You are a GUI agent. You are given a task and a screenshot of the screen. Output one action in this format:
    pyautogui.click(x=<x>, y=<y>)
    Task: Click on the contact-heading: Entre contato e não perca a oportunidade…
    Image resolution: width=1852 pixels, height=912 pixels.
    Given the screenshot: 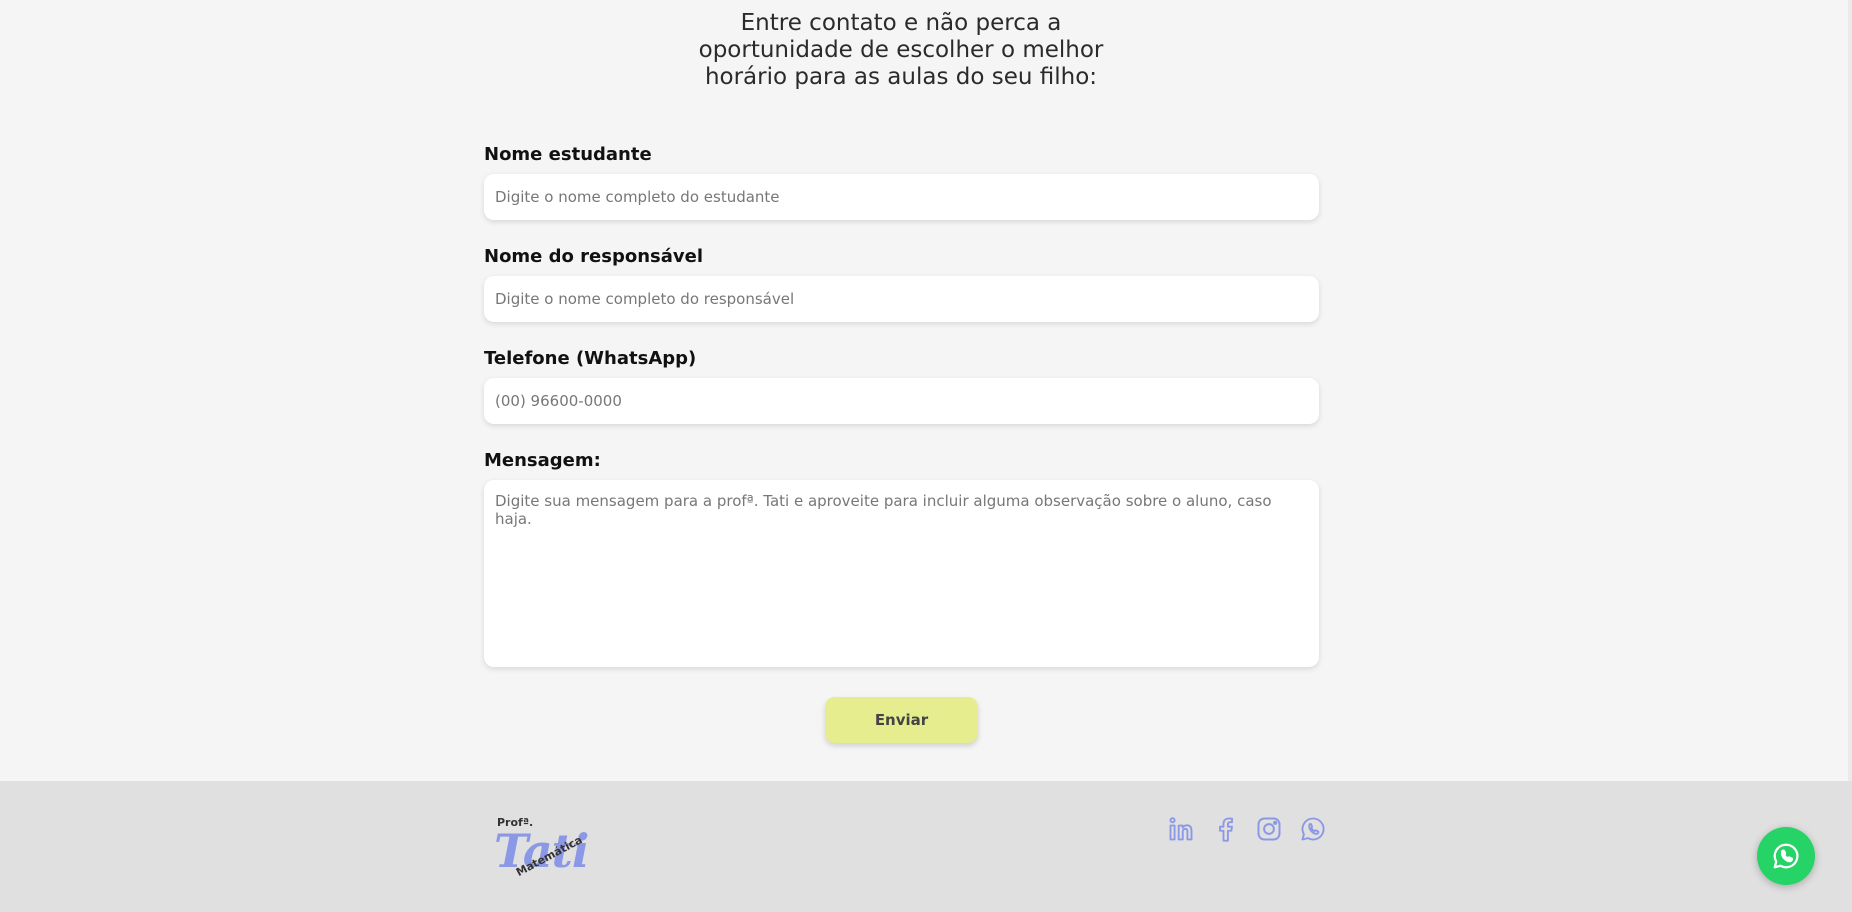 What is the action you would take?
    pyautogui.click(x=901, y=50)
    